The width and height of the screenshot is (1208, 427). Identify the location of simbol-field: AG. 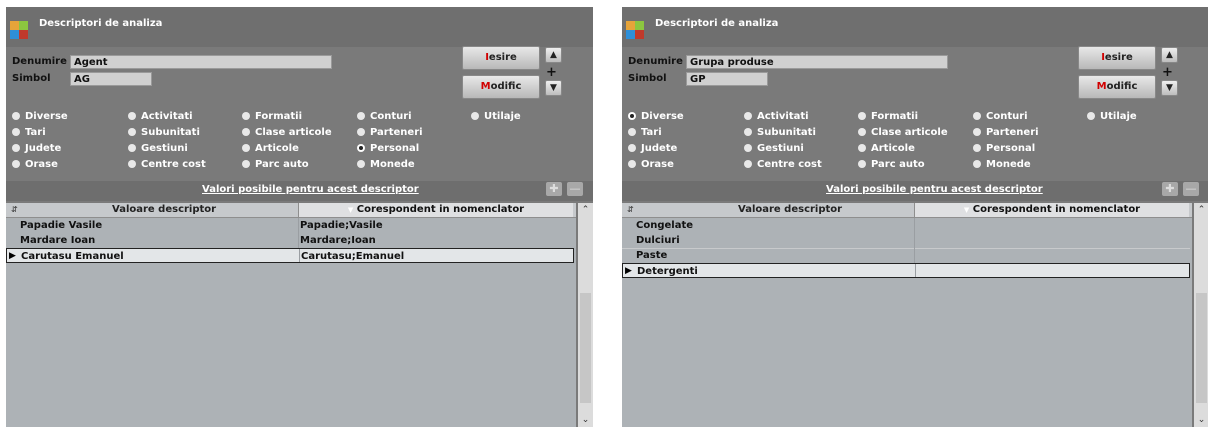
(111, 79).